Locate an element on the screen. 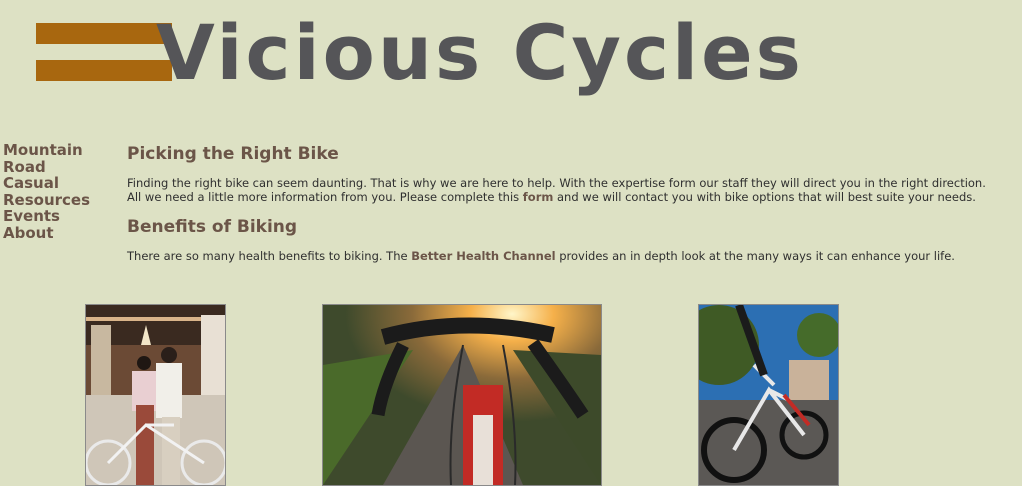 The image size is (1022, 486). nav-item-casual: Casual is located at coordinates (46, 183).